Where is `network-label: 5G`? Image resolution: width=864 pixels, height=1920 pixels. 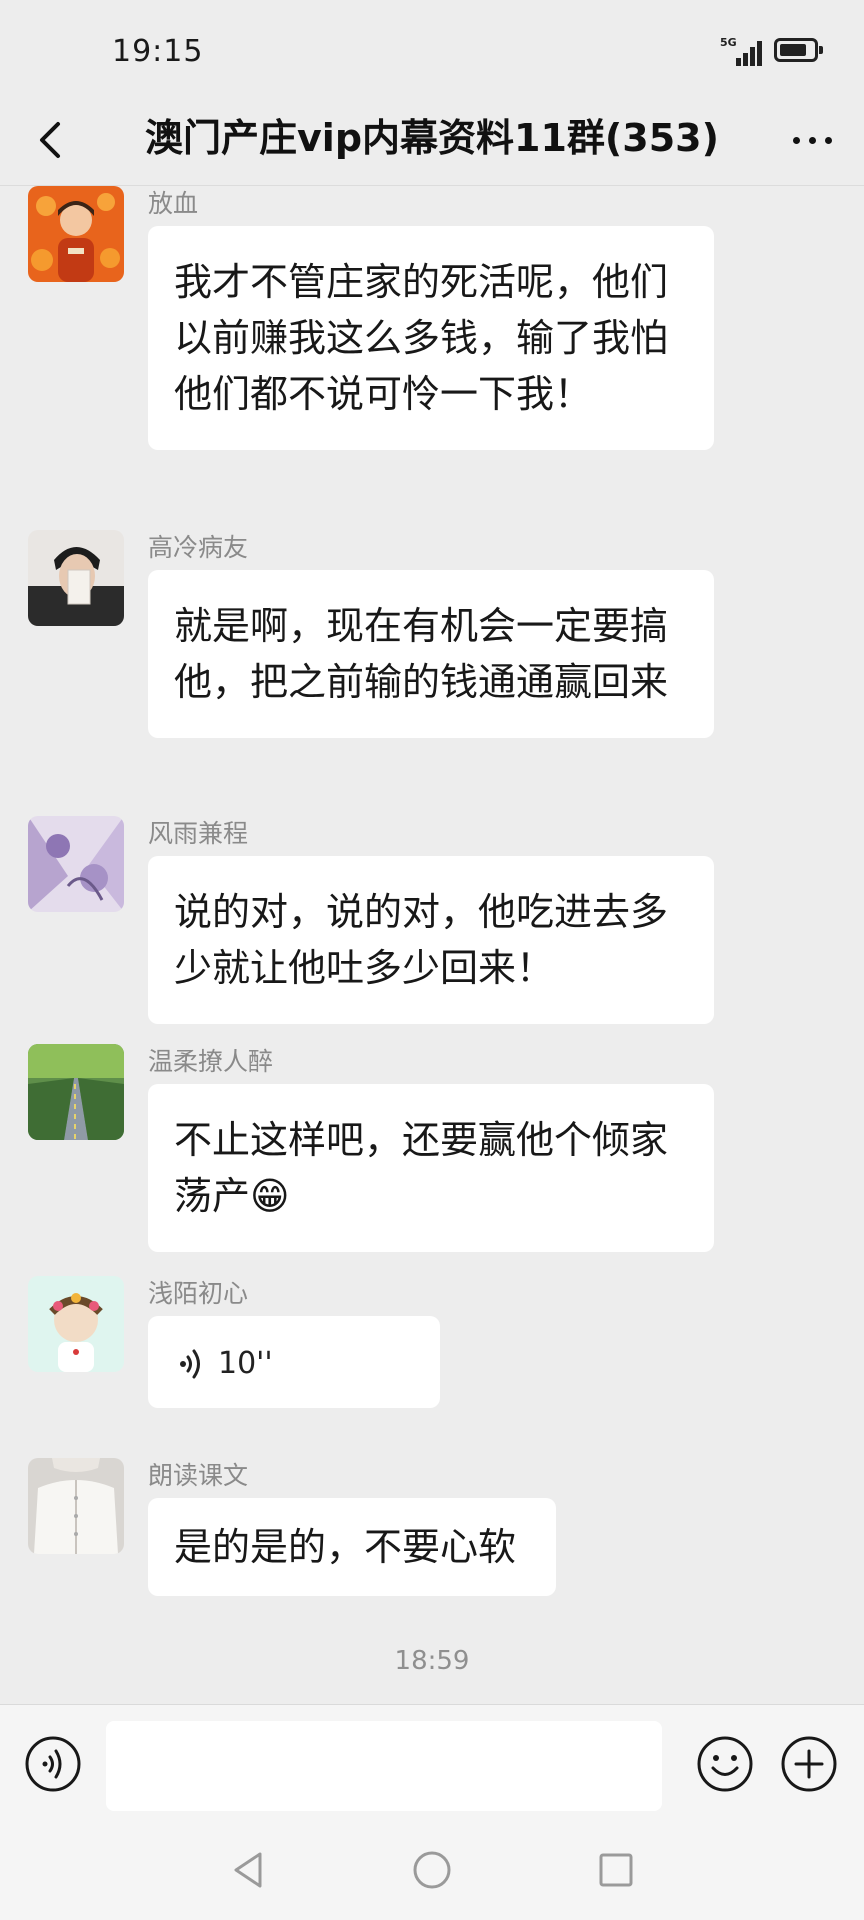
network-label: 5G is located at coordinates (728, 42).